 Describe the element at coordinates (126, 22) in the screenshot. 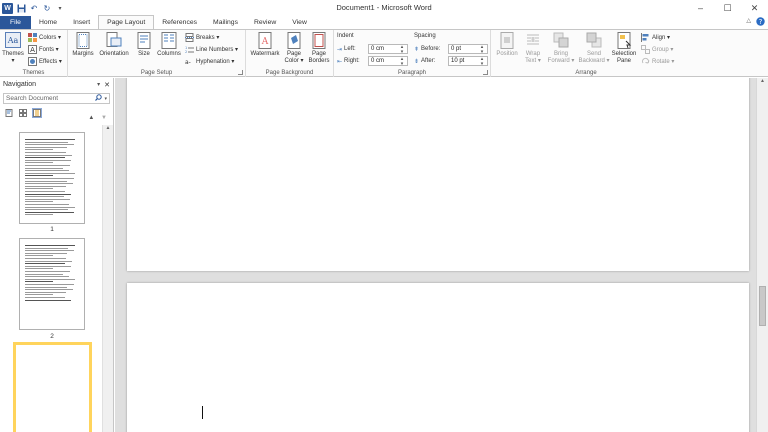

I see `tab-page-layout: Page Layout` at that location.